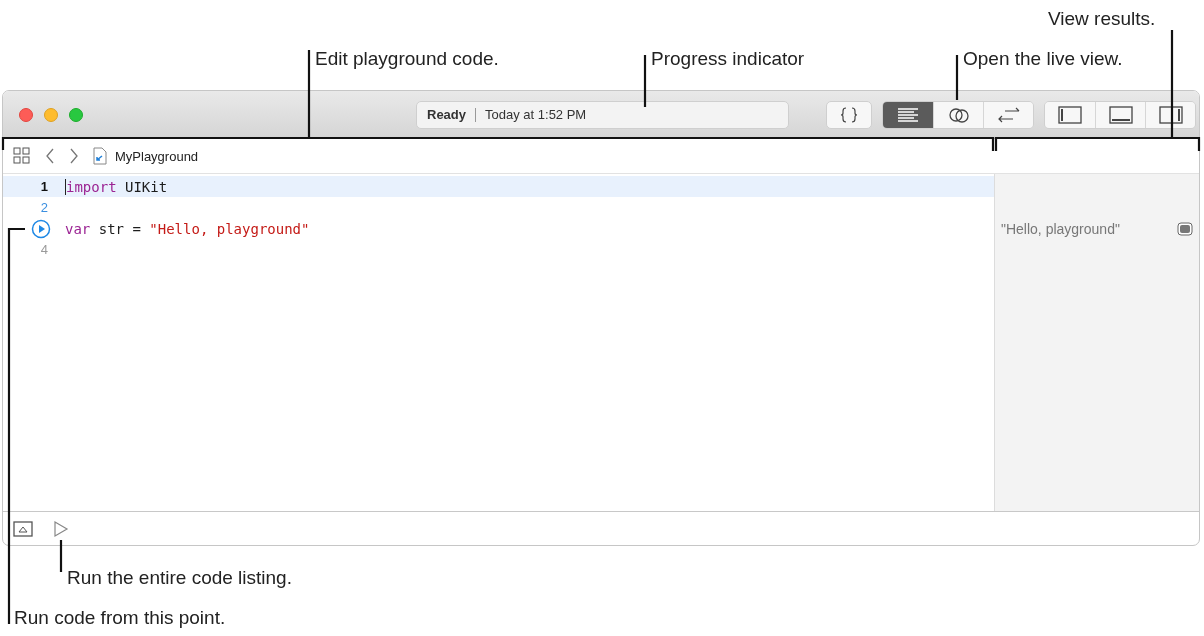  Describe the element at coordinates (44, 249) in the screenshot. I see `line-number: 4` at that location.